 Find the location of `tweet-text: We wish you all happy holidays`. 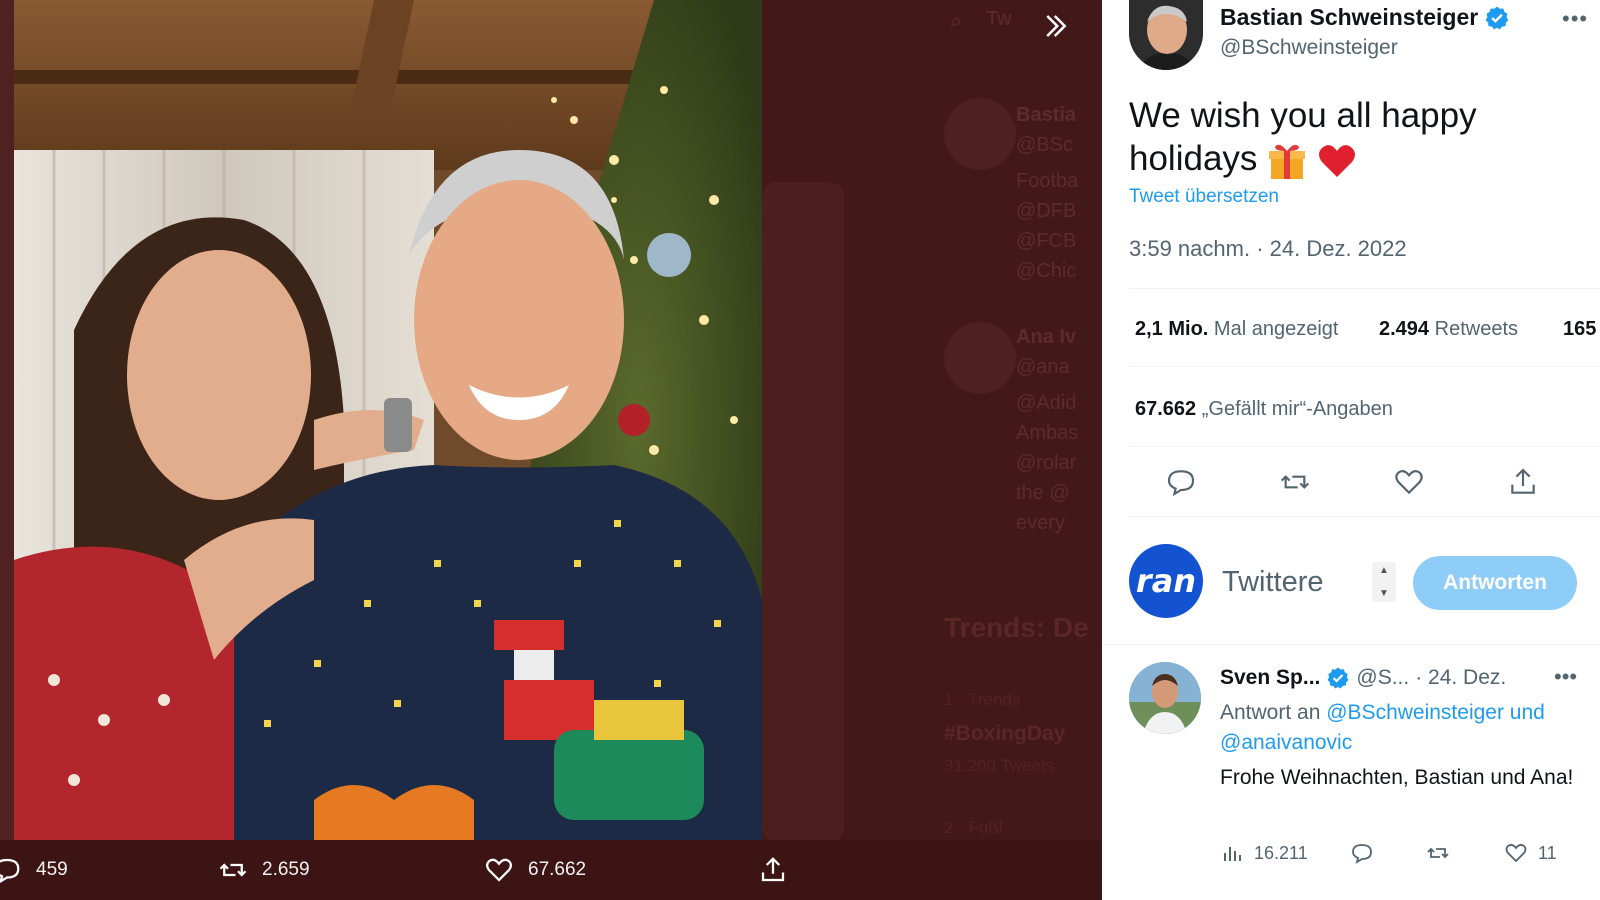

tweet-text: We wish you all happy holidays is located at coordinates (1339, 137).